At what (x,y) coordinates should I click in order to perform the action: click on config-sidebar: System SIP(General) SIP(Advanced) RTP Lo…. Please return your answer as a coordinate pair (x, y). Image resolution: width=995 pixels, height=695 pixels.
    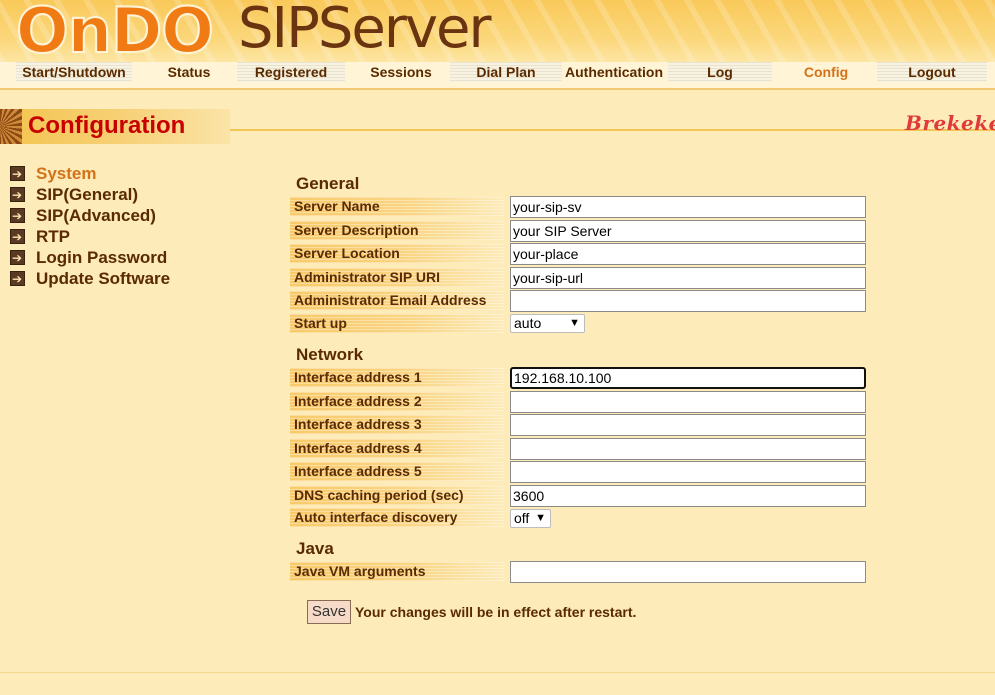
    Looking at the image, I should click on (90, 226).